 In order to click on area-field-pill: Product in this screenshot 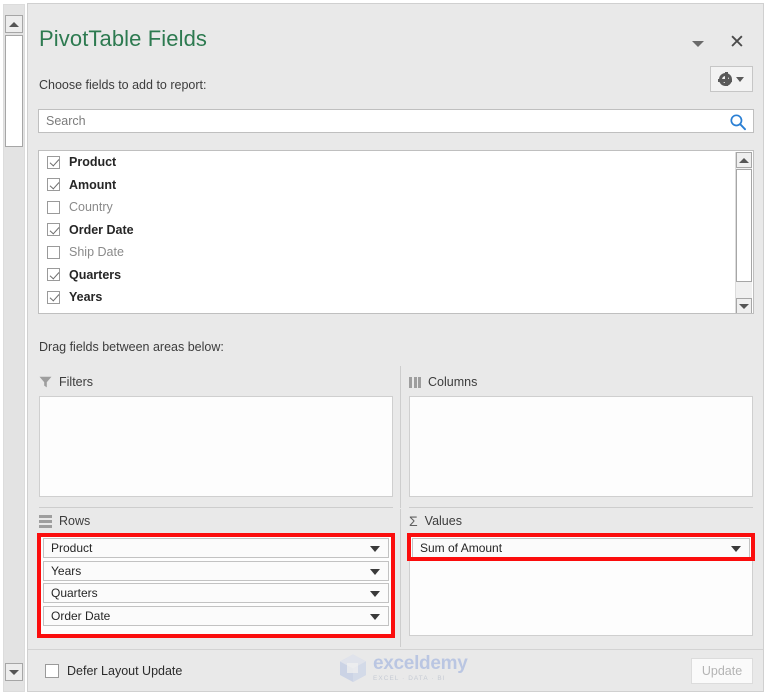, I will do `click(216, 548)`.